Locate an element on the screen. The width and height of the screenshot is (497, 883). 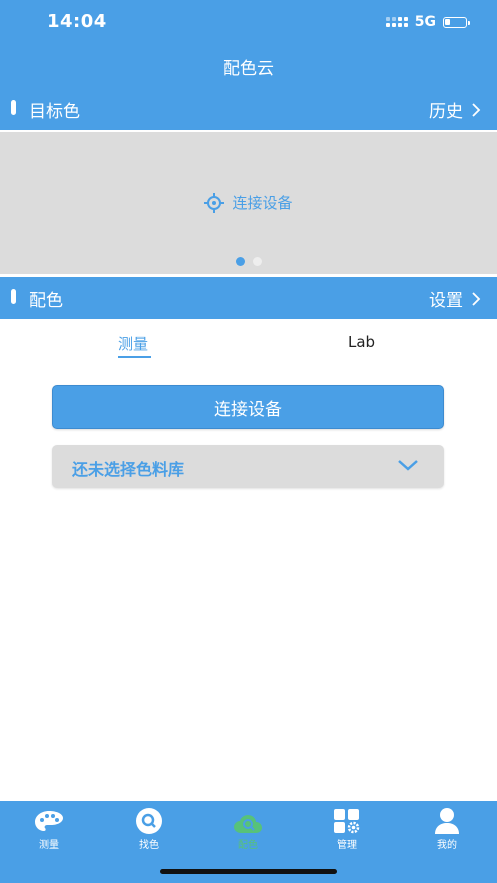
header: 14:04 5G 配色云 is located at coordinates (248, 44).